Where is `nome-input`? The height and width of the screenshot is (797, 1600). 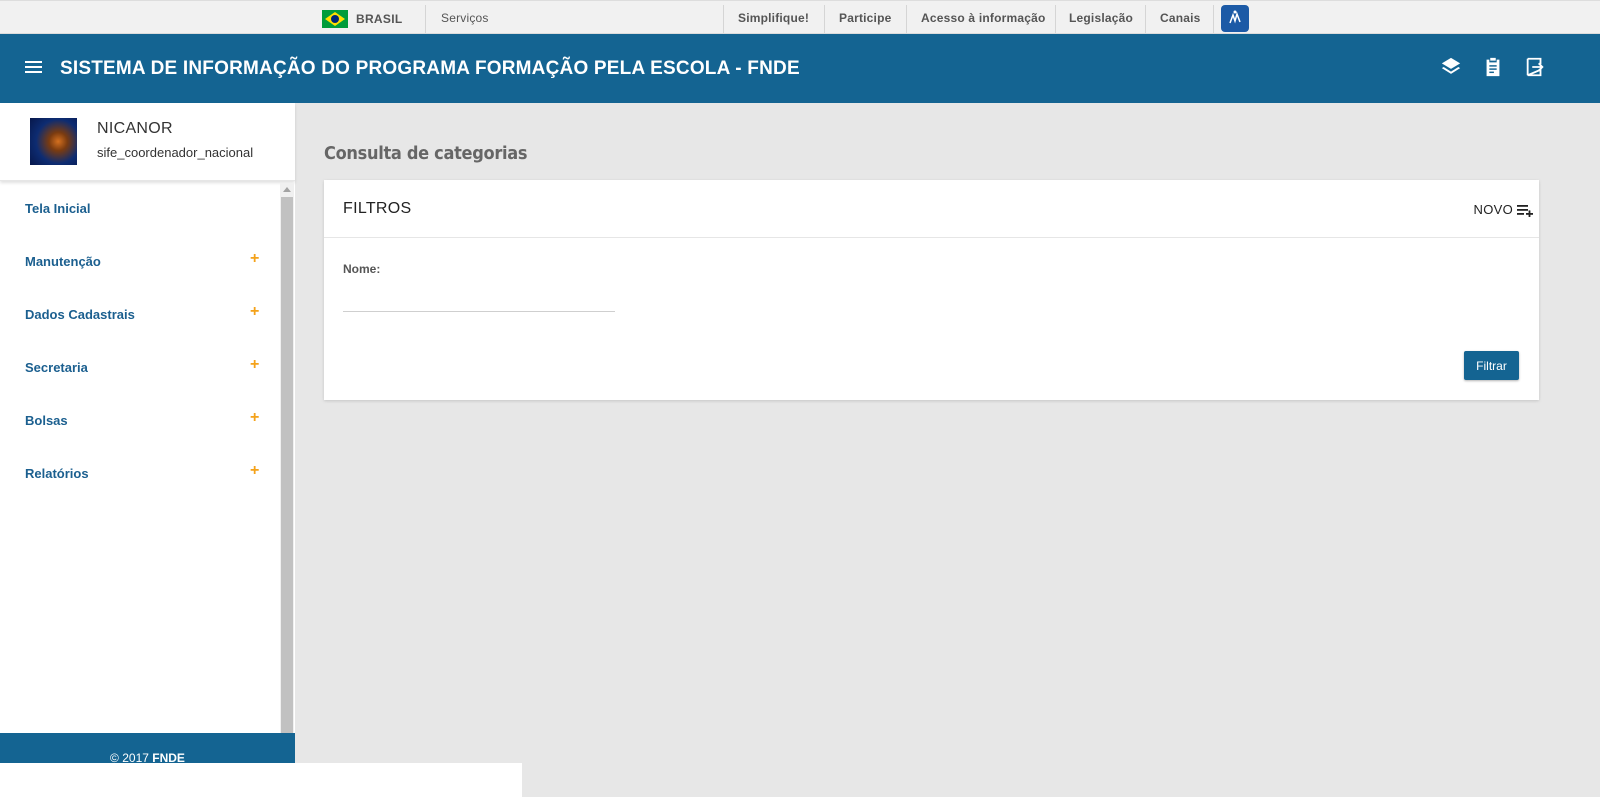 nome-input is located at coordinates (479, 296).